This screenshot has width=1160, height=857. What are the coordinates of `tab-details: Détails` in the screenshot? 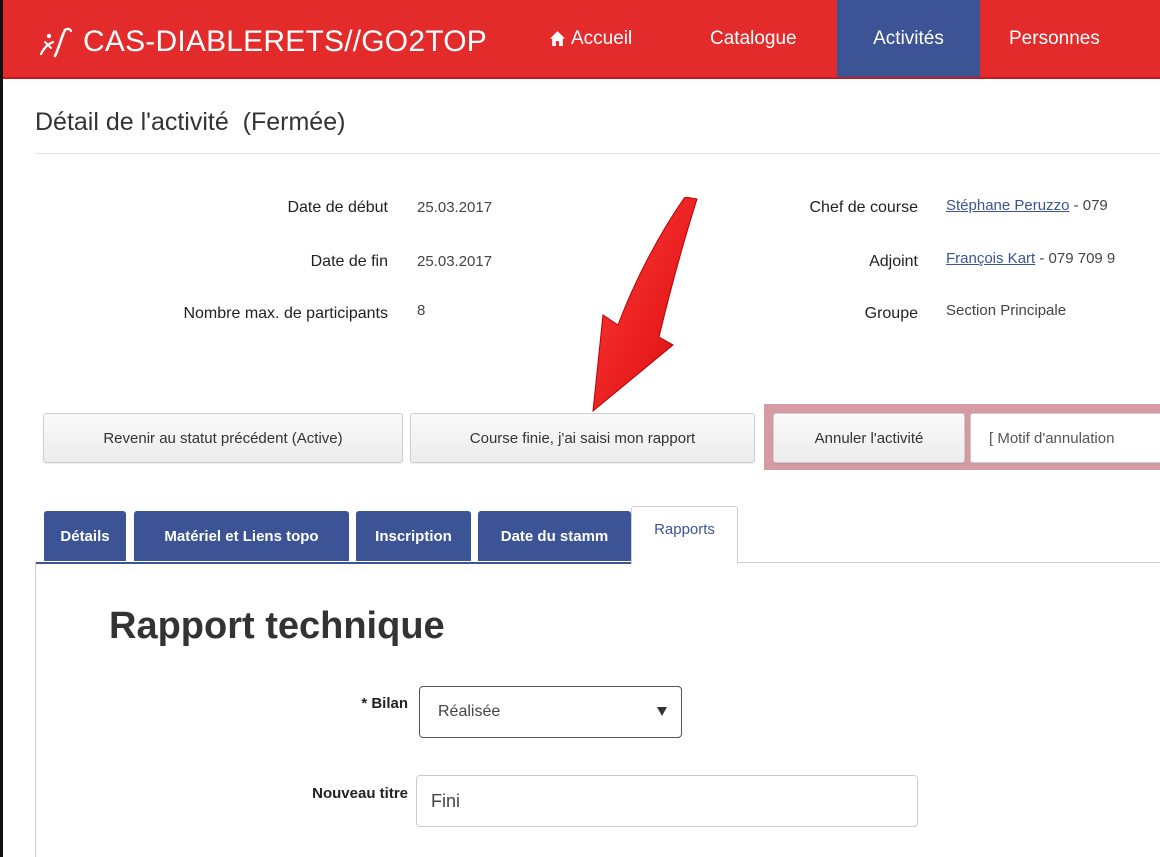 It's located at (85, 536).